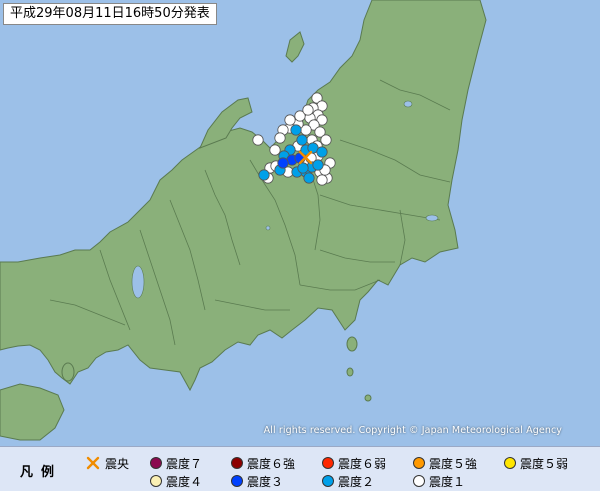  I want to click on legend-label: 震央, so click(117, 463).